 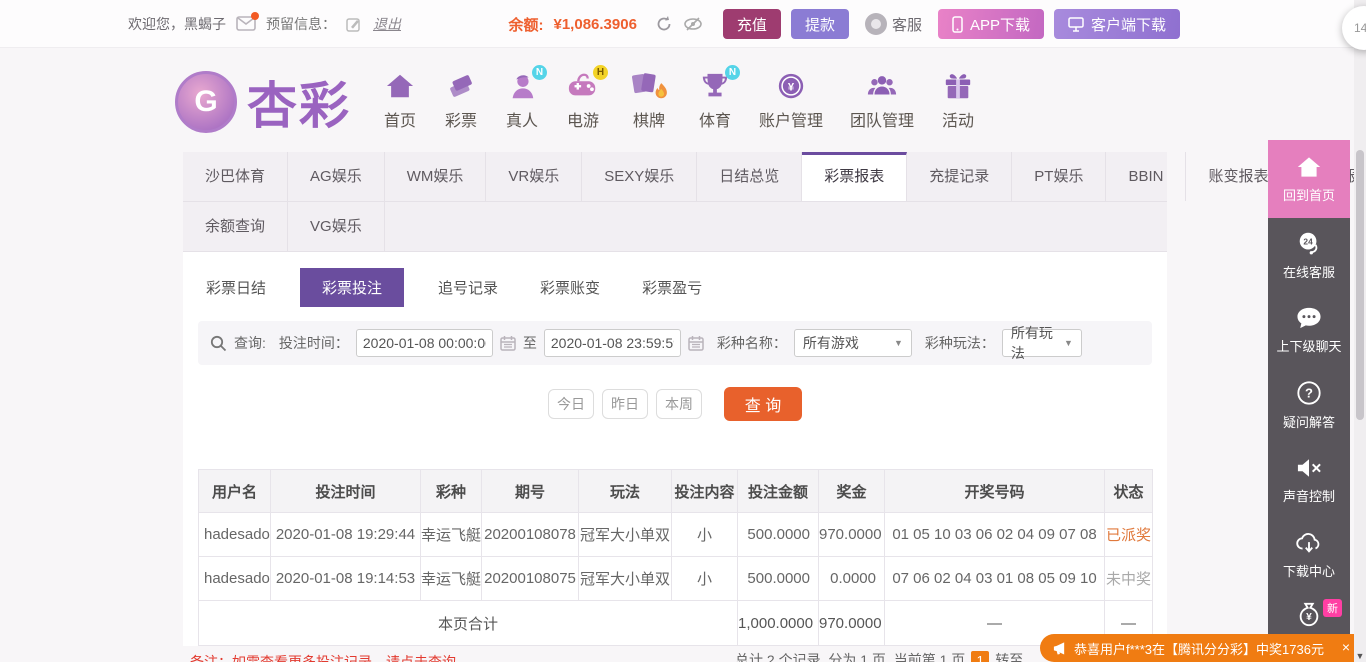 What do you see at coordinates (612, 343) in the screenshot?
I see `bet-time-to-input` at bounding box center [612, 343].